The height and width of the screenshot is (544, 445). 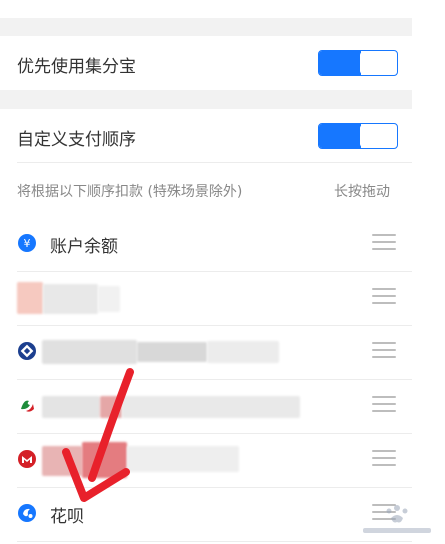 I want to click on payment-row-huabei: 花呗, so click(x=206, y=514).